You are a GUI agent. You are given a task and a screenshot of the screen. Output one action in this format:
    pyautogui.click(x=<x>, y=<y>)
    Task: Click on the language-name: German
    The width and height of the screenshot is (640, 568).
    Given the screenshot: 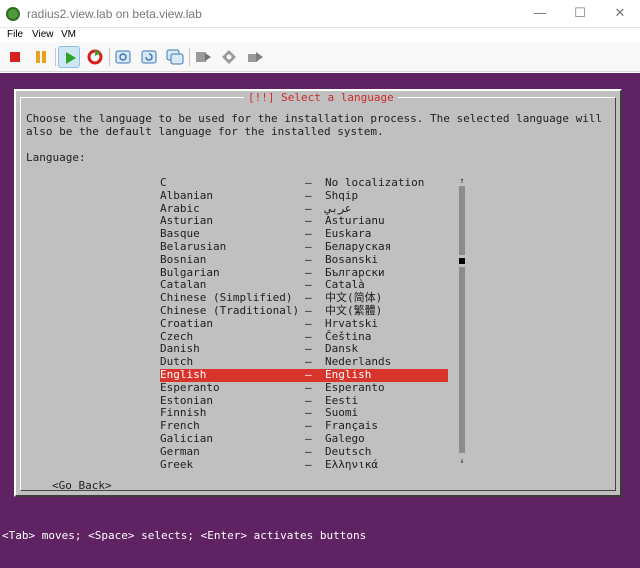 What is the action you would take?
    pyautogui.click(x=180, y=451)
    